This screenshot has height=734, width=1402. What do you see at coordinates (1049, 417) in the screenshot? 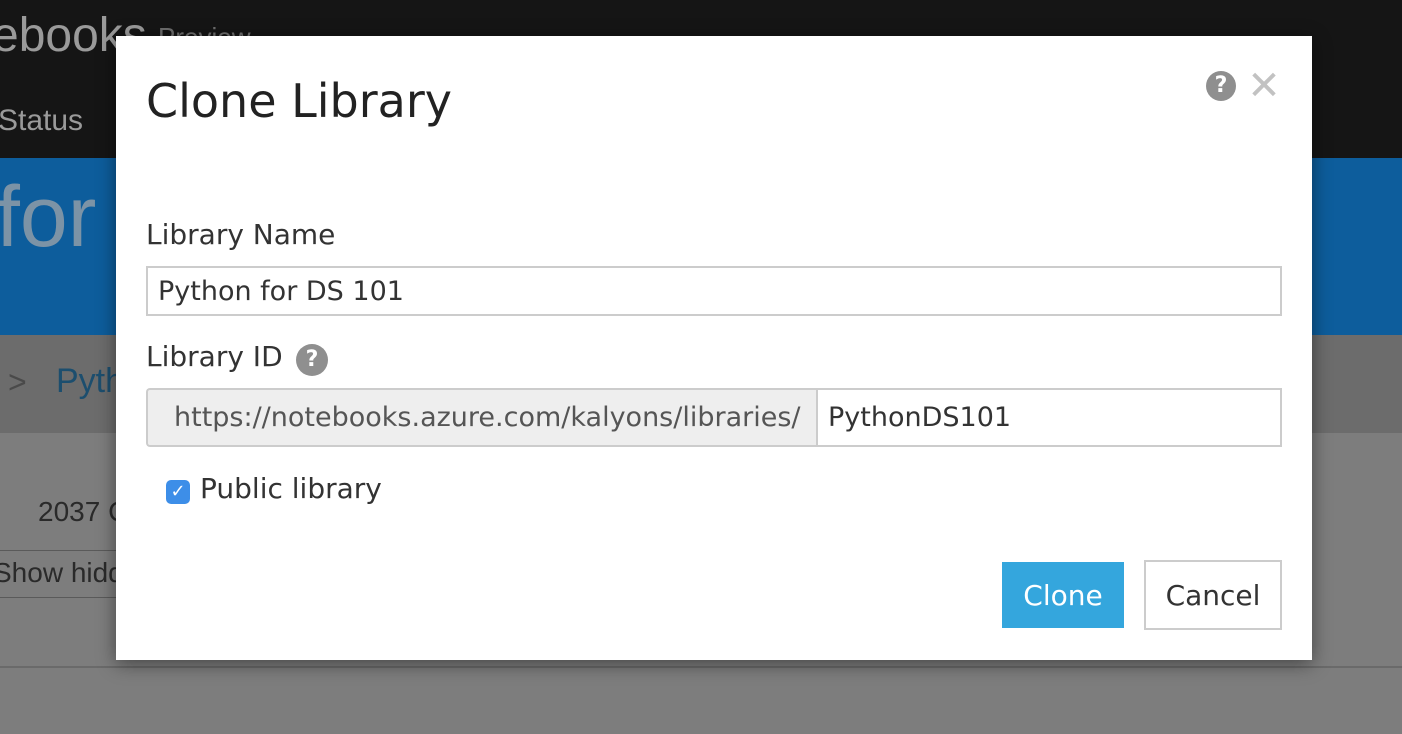
I see `library-id-input` at bounding box center [1049, 417].